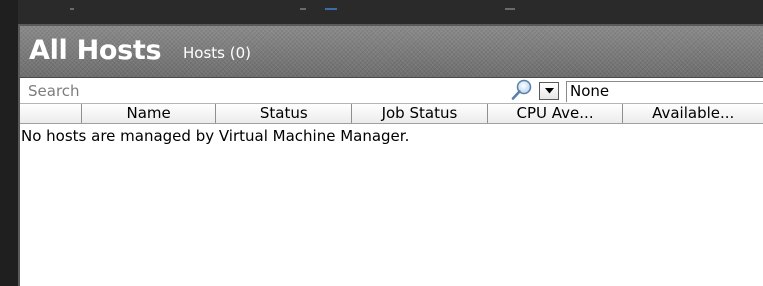 Image resolution: width=763 pixels, height=286 pixels. Describe the element at coordinates (381, 12) in the screenshot. I see `window-top-strip` at that location.